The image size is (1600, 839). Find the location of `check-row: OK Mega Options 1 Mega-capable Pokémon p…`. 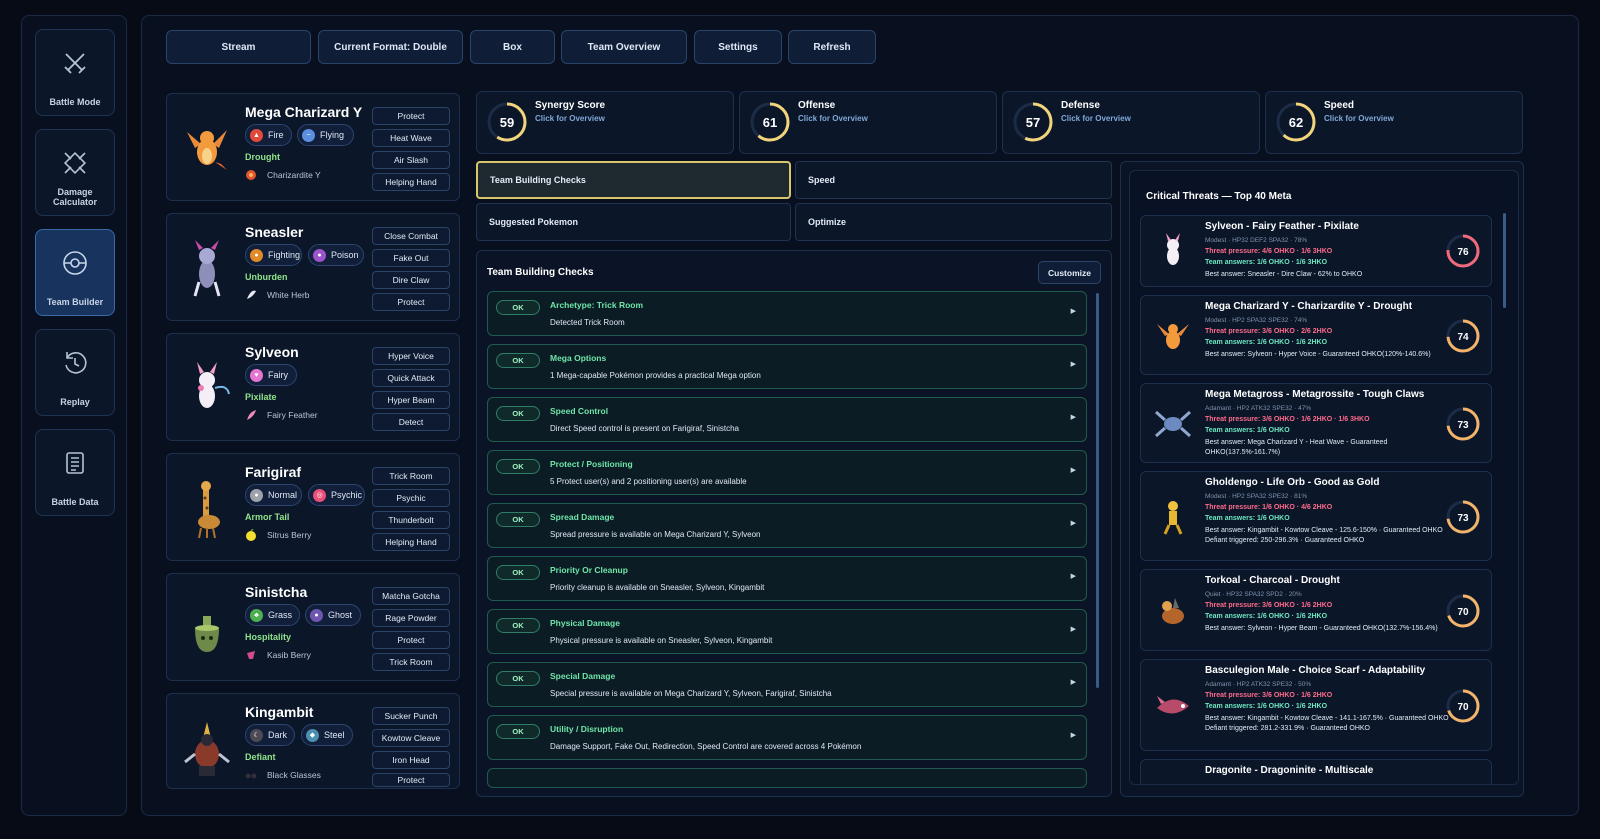

check-row: OK Mega Options 1 Mega-capable Pokémon p… is located at coordinates (787, 366).